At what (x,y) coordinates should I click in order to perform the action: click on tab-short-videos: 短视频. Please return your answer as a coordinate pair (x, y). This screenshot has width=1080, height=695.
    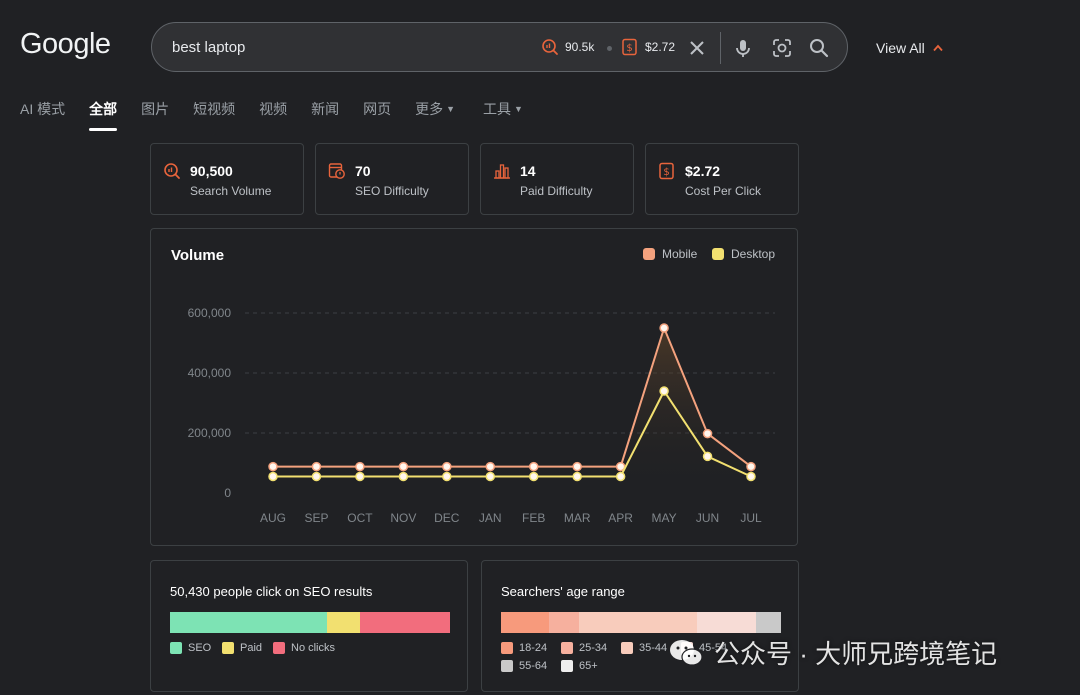
    Looking at the image, I should click on (214, 115).